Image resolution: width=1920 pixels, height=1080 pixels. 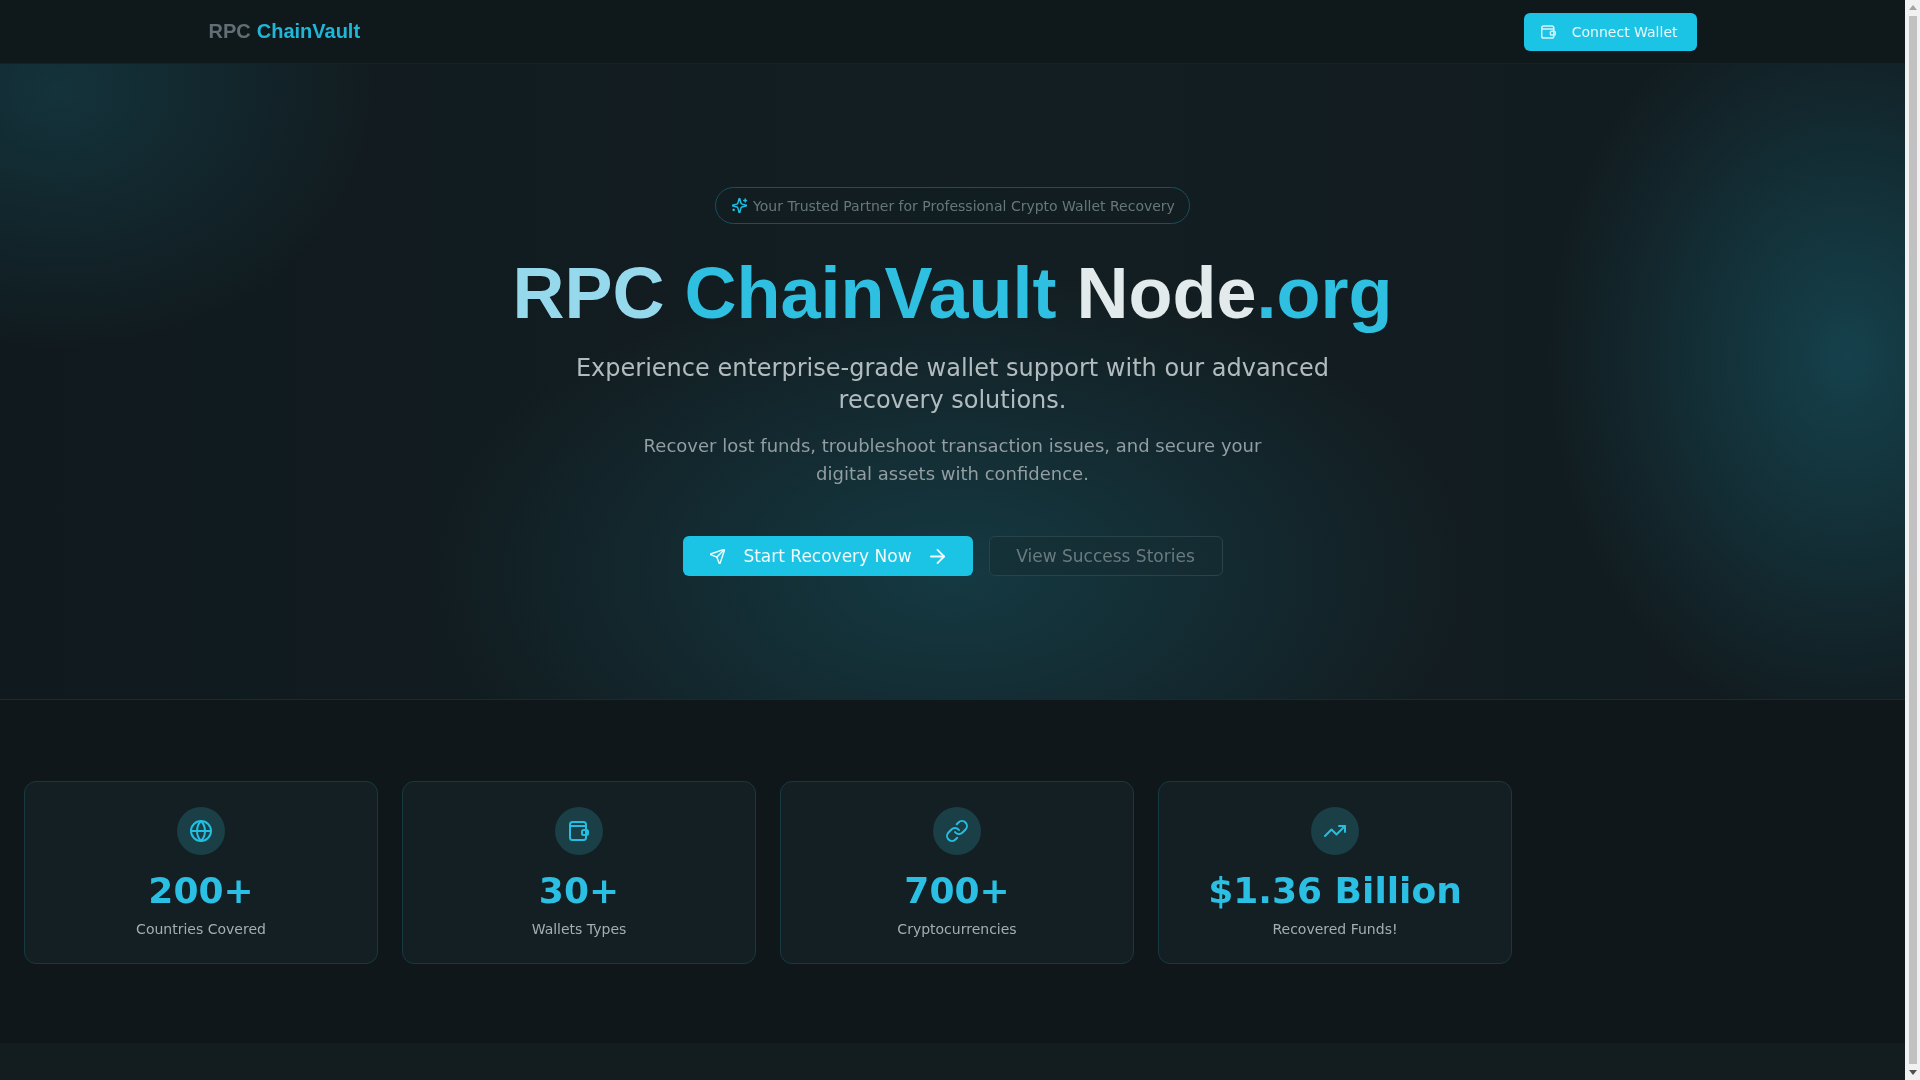 I want to click on logo-text: RPC ChainVault, so click(x=284, y=31).